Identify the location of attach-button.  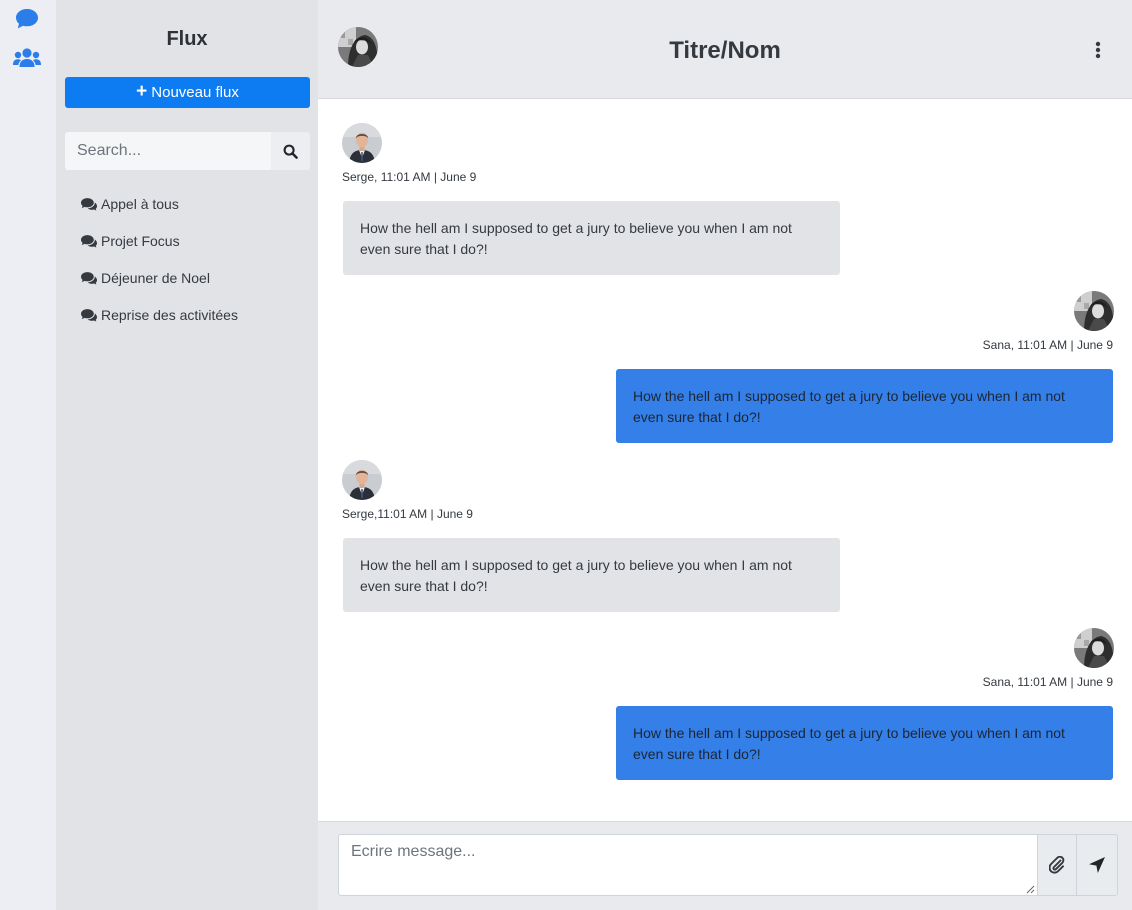
(1057, 865).